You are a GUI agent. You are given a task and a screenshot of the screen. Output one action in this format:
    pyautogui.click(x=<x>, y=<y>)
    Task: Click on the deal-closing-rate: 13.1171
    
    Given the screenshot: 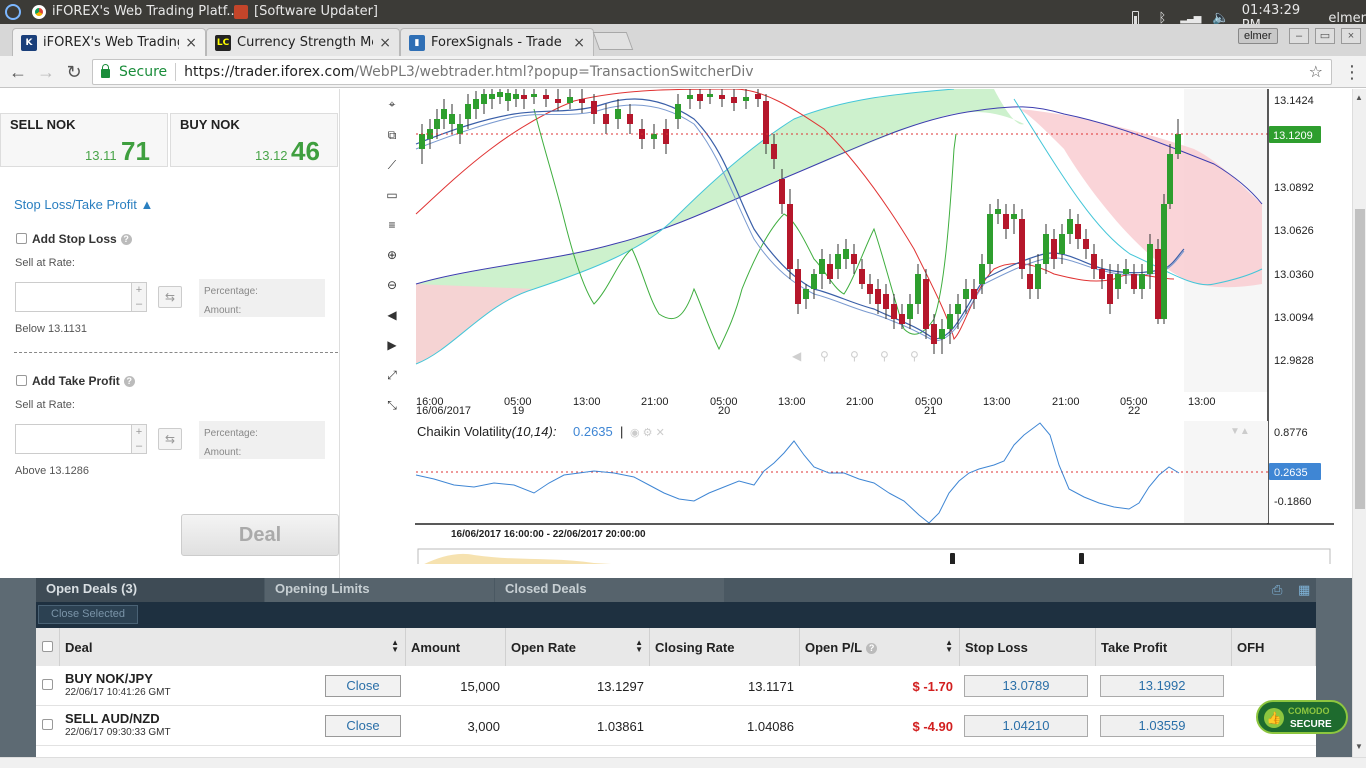 What is the action you would take?
    pyautogui.click(x=770, y=686)
    